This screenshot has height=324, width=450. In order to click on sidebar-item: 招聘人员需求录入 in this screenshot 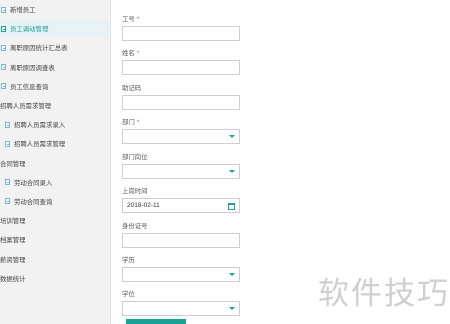, I will do `click(55, 124)`.